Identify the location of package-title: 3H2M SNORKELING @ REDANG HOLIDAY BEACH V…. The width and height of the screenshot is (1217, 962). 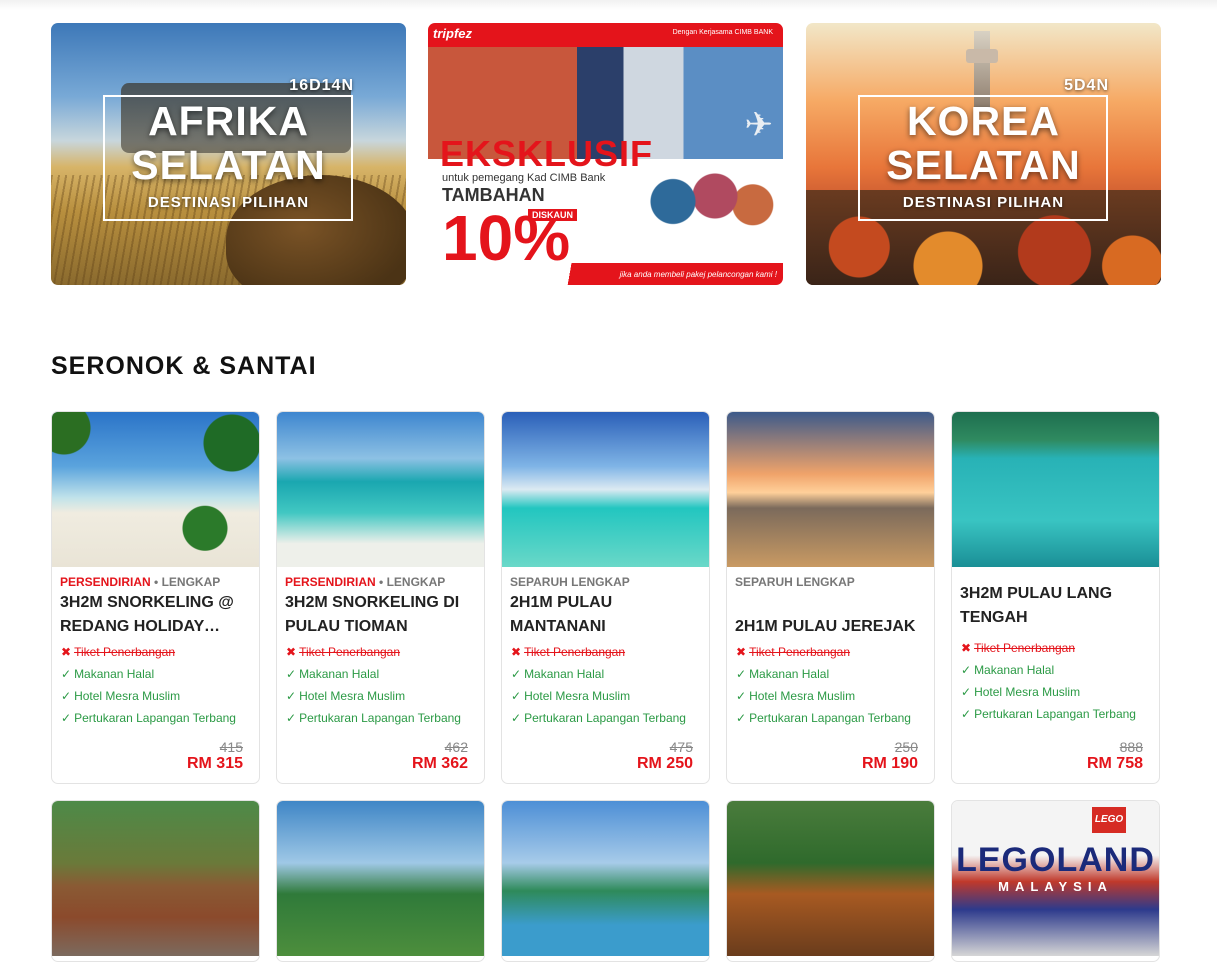
(147, 614).